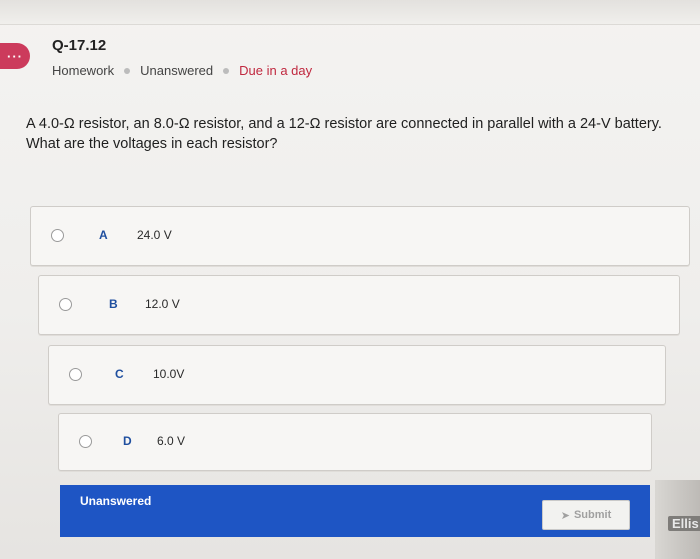  Describe the element at coordinates (359, 305) in the screenshot. I see `option-b: B 12.0 V` at that location.